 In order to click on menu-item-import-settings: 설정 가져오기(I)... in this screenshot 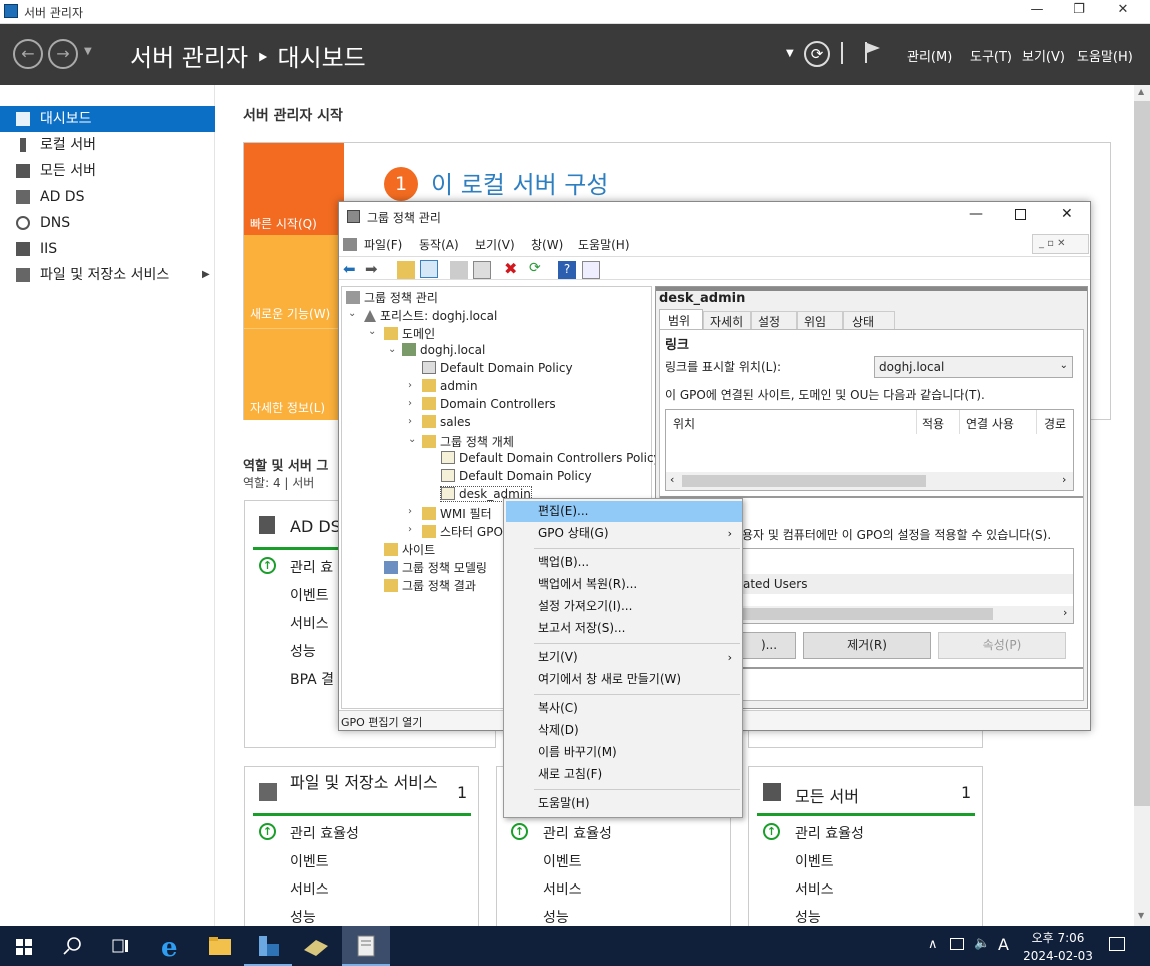, I will do `click(624, 606)`.